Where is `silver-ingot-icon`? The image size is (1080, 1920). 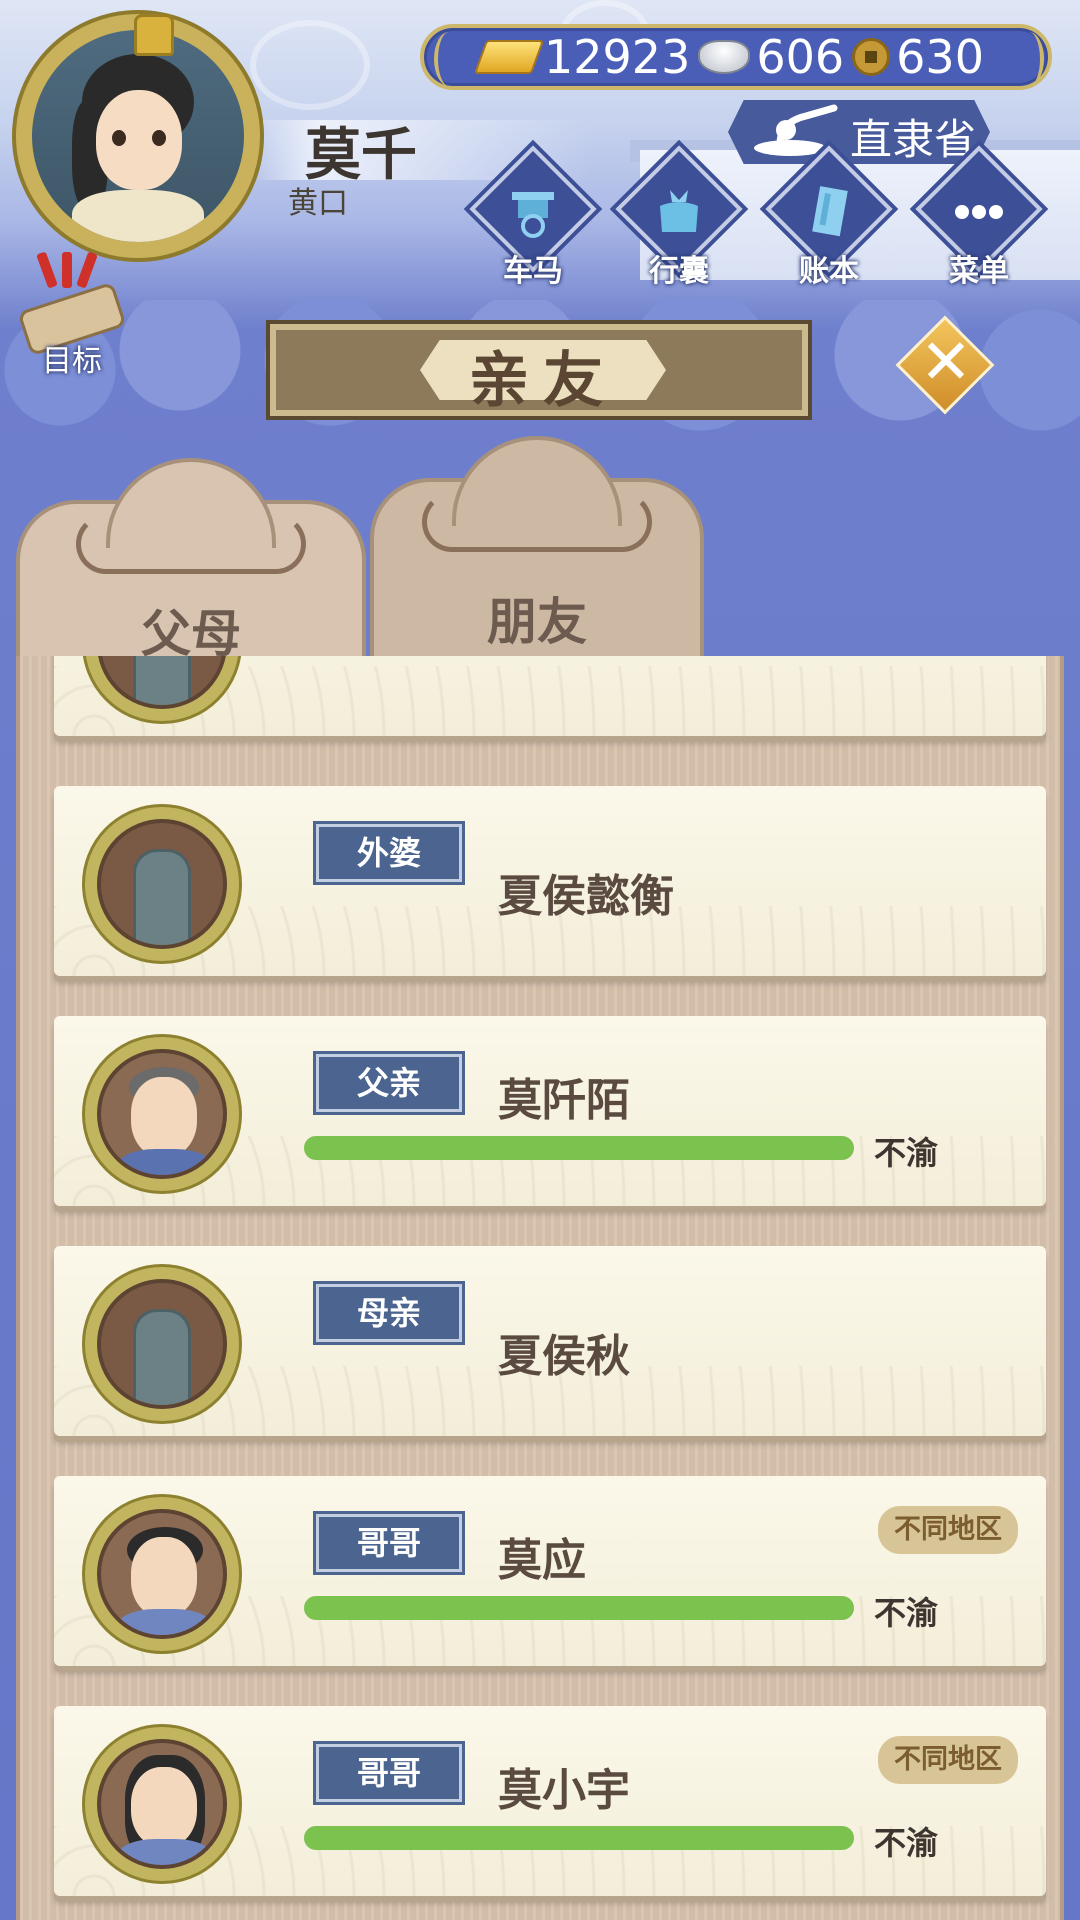
silver-ingot-icon is located at coordinates (724, 57).